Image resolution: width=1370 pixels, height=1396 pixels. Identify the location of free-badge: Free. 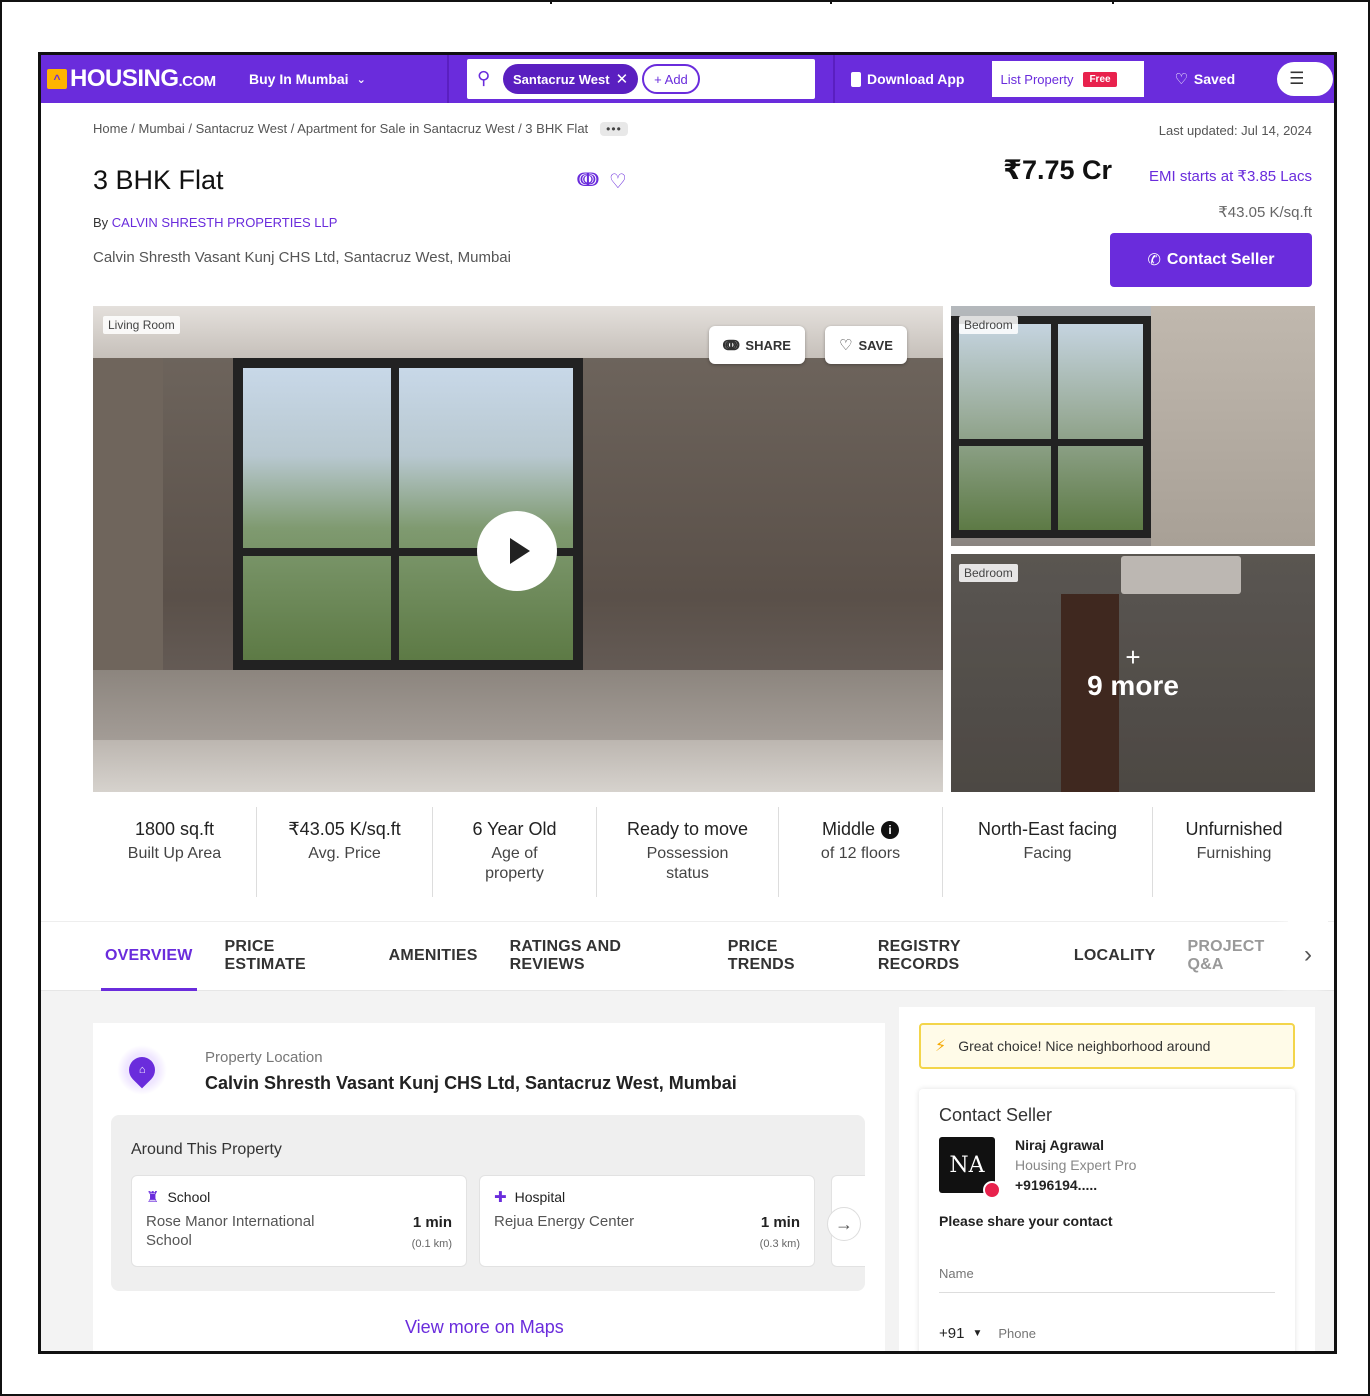
(1100, 79).